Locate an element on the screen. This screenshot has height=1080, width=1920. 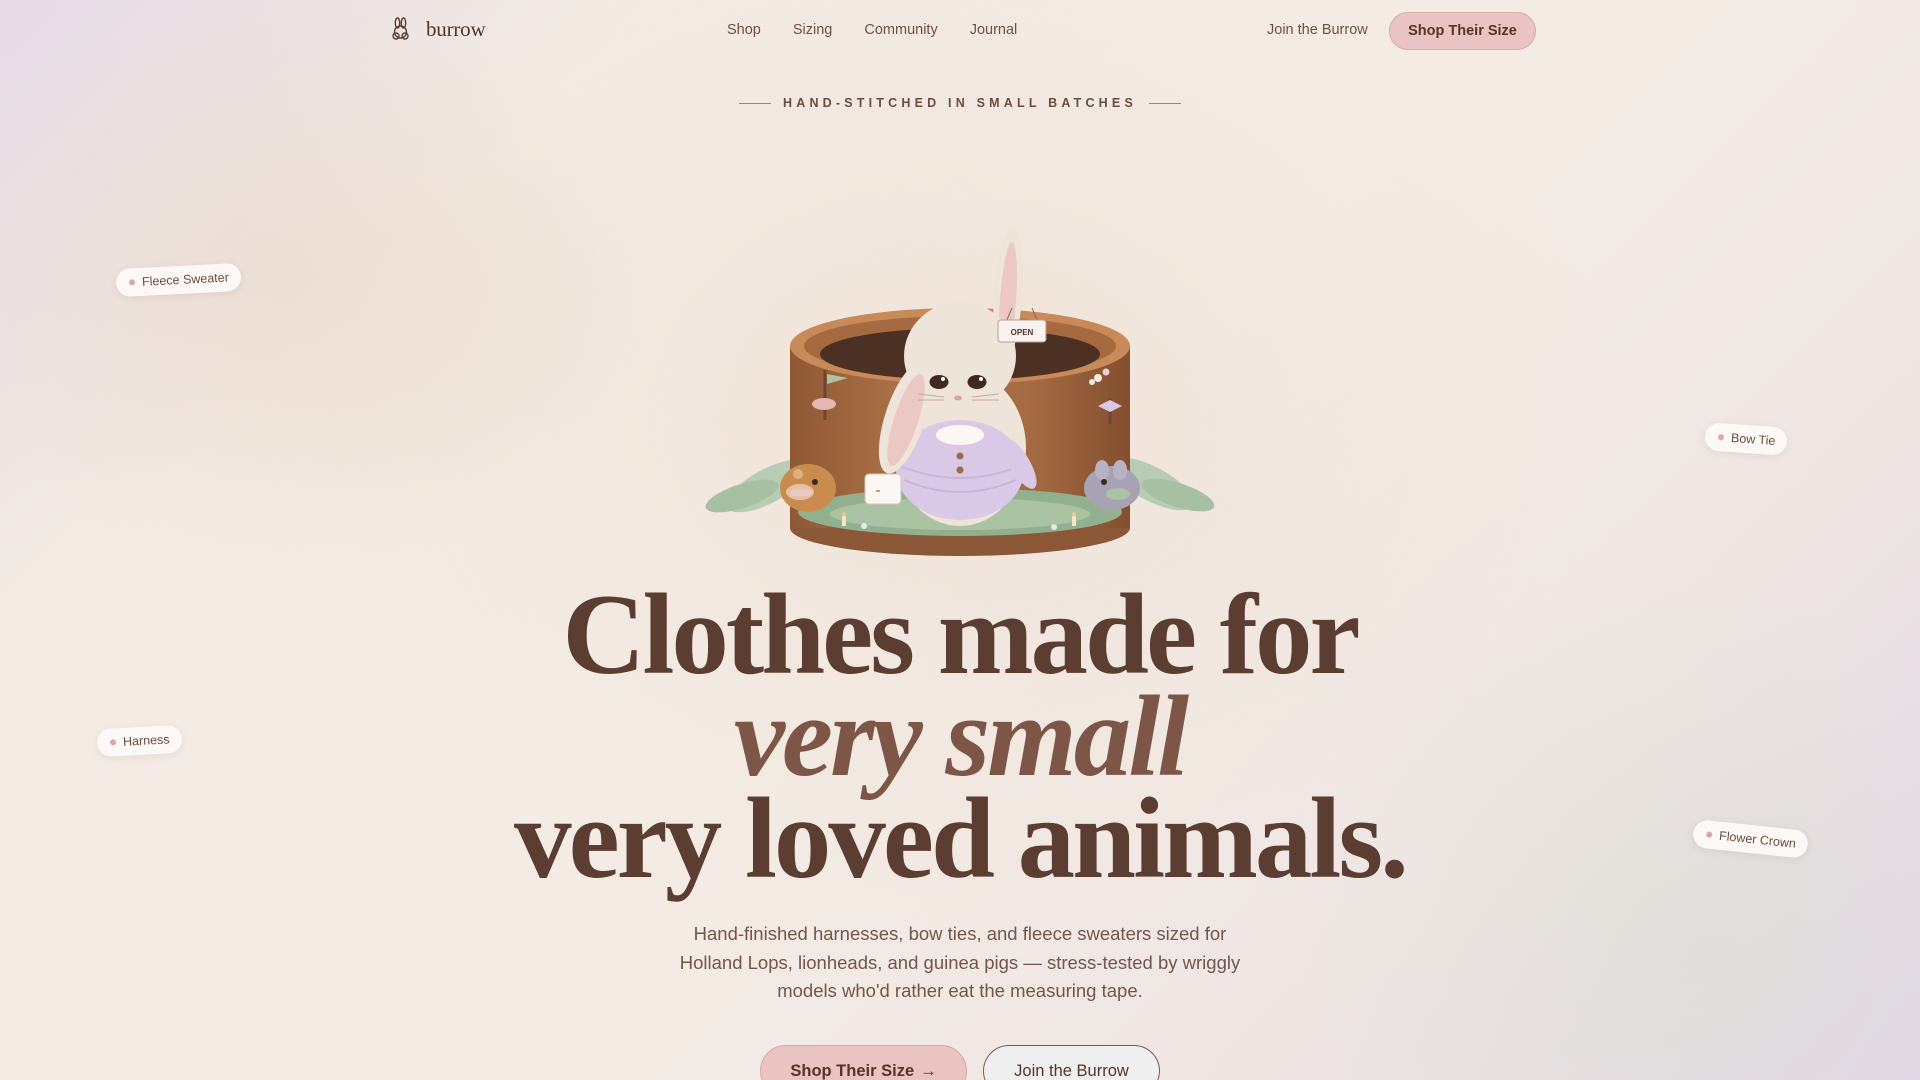
bunny-basket-illustration: OPEN is located at coordinates (960, 397).